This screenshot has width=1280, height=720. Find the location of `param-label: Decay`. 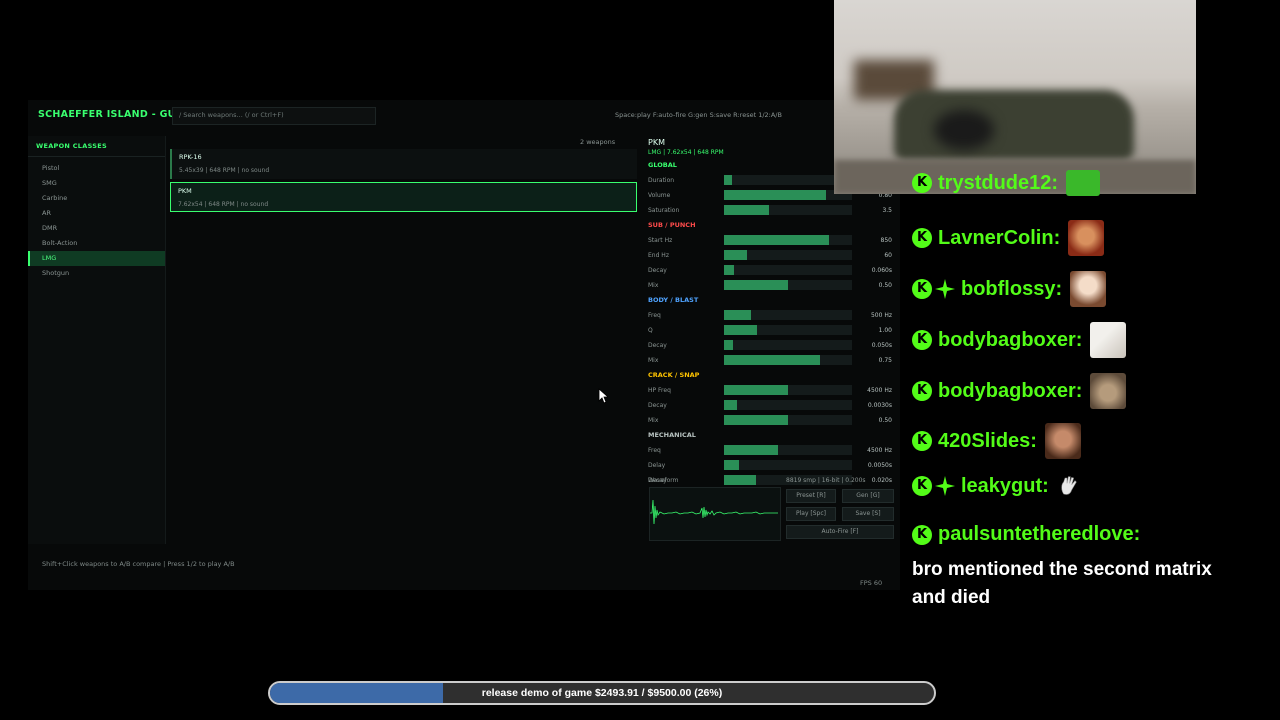

param-label: Decay is located at coordinates (657, 345).